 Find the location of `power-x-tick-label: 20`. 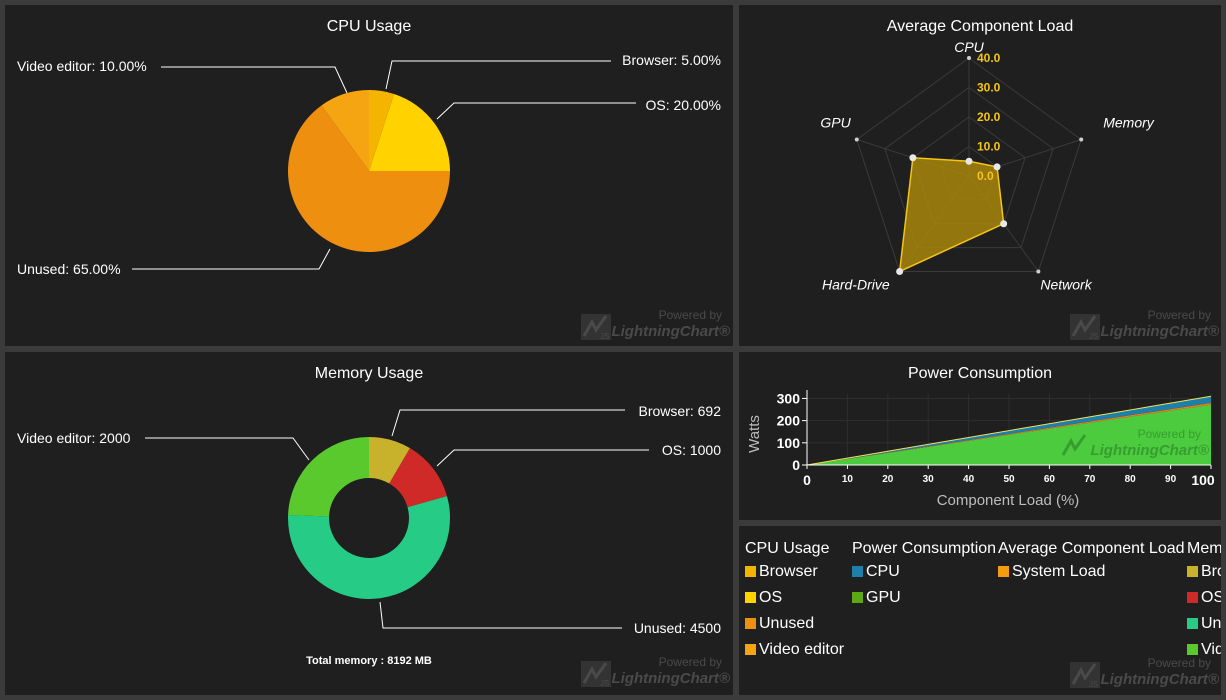

power-x-tick-label: 20 is located at coordinates (888, 479).